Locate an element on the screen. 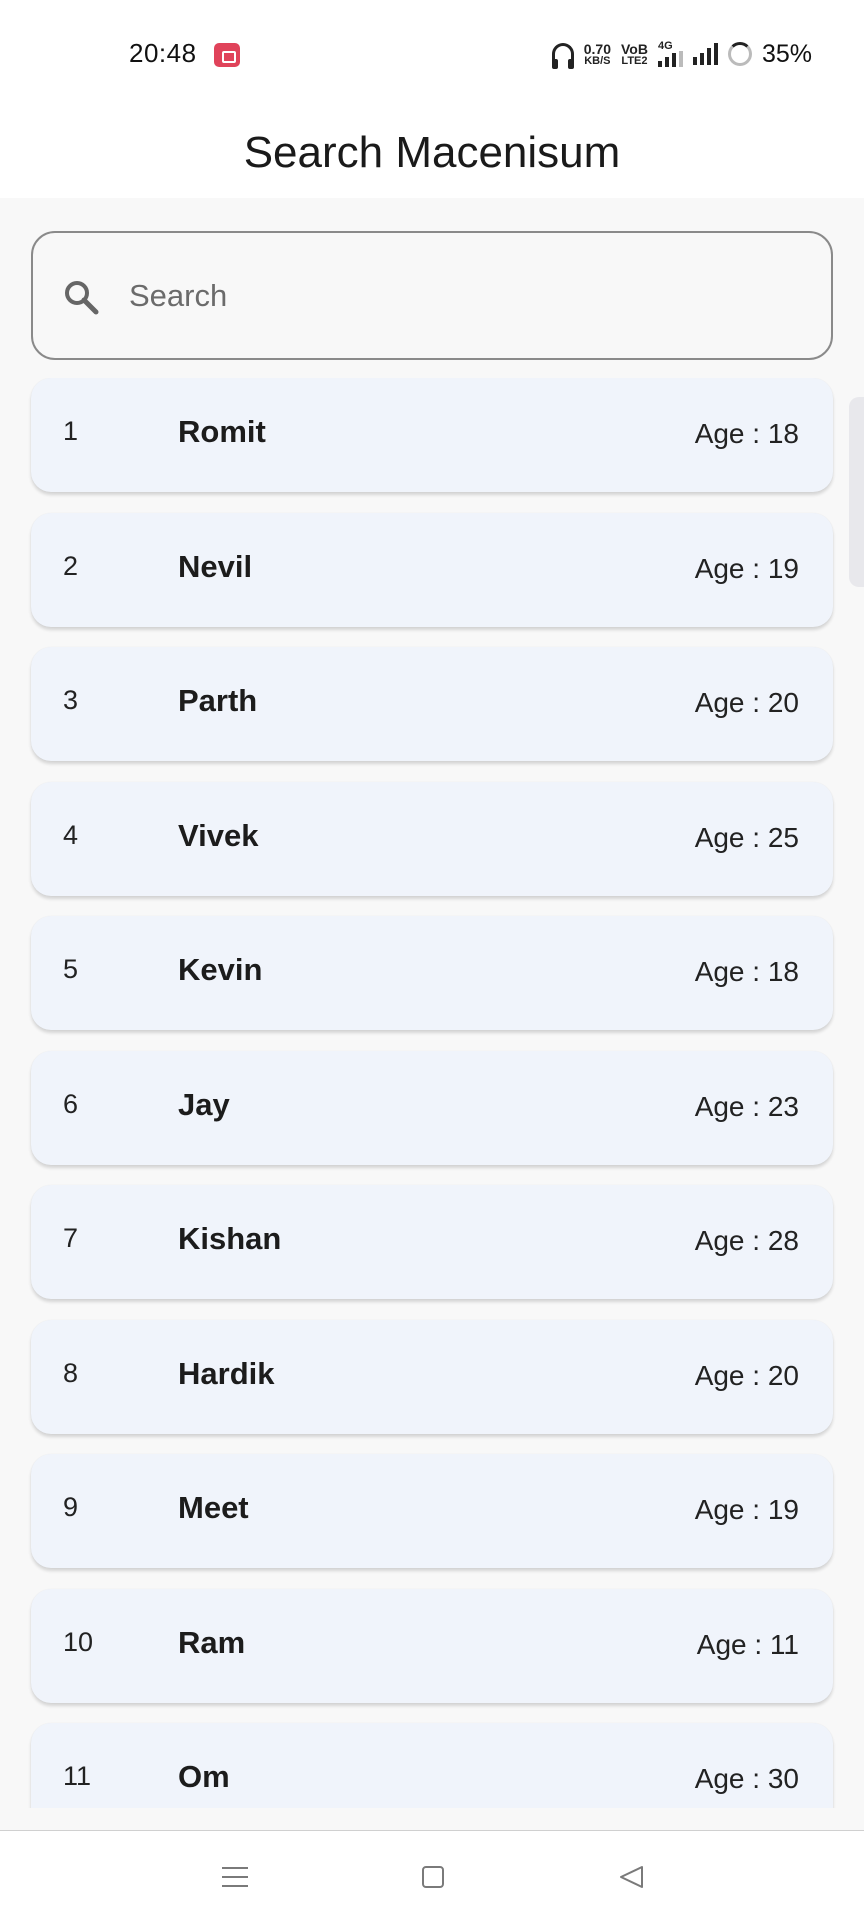 Image resolution: width=864 pixels, height=1920 pixels. network-type: 4G is located at coordinates (670, 53).